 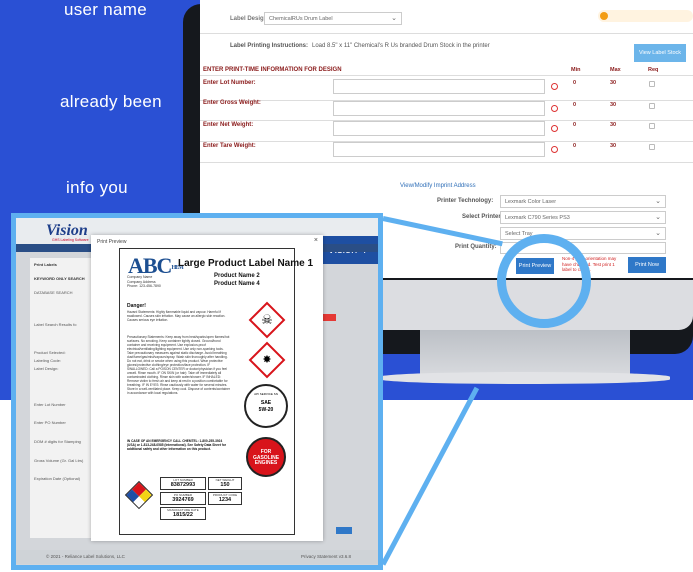 I want to click on max-header: Max, so click(x=615, y=70).